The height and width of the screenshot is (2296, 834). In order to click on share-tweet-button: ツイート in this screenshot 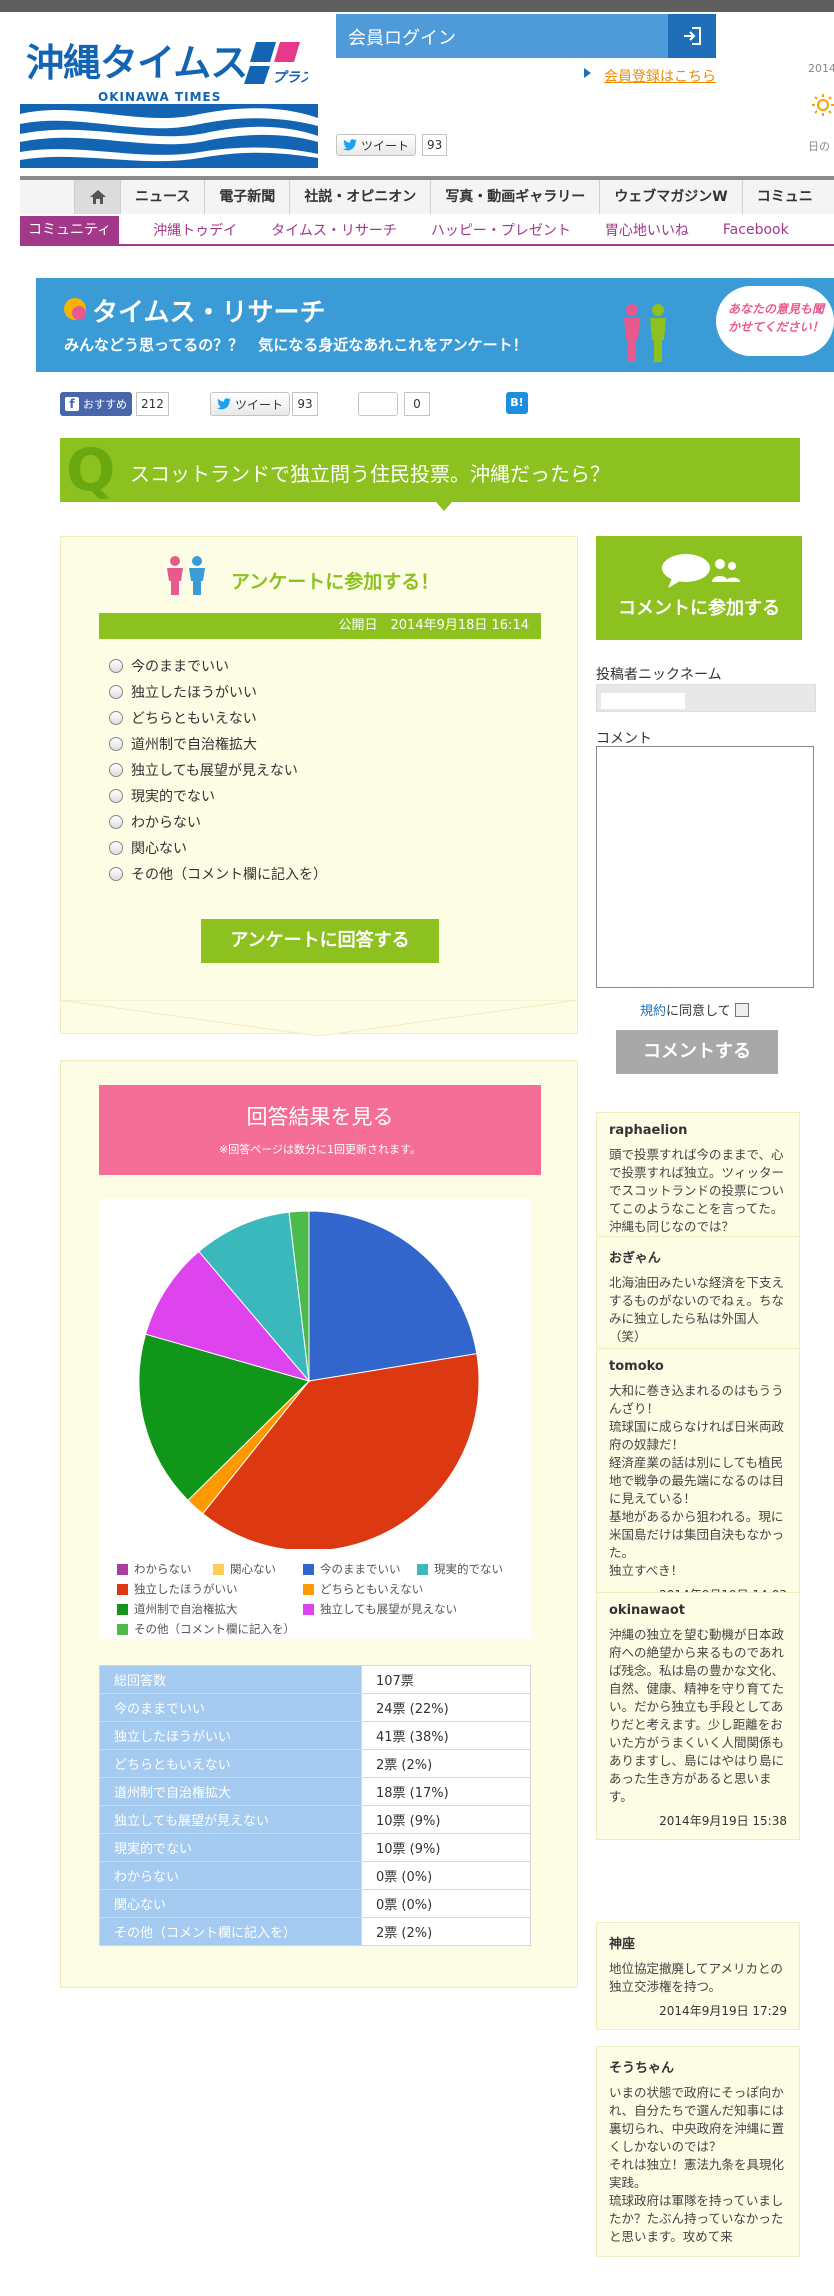, I will do `click(250, 404)`.